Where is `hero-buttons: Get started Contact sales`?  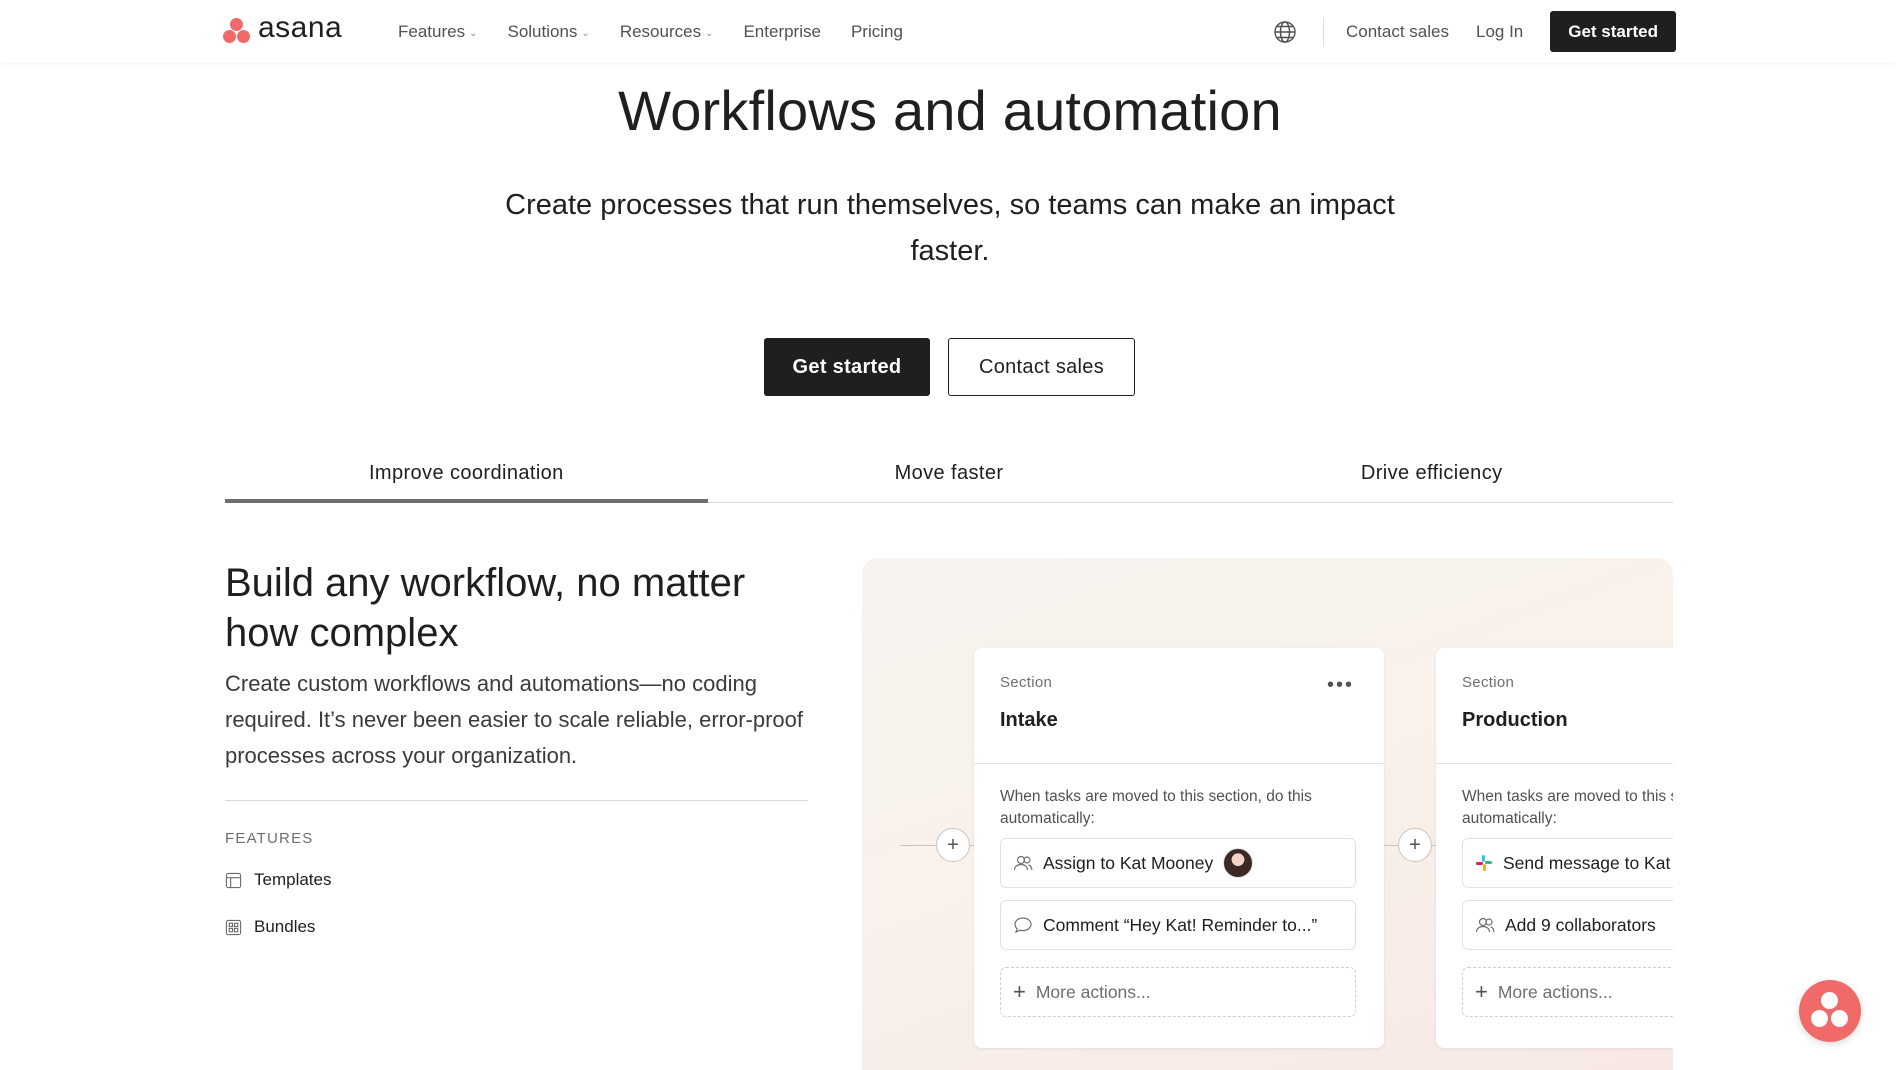
hero-buttons: Get started Contact sales is located at coordinates (949, 367).